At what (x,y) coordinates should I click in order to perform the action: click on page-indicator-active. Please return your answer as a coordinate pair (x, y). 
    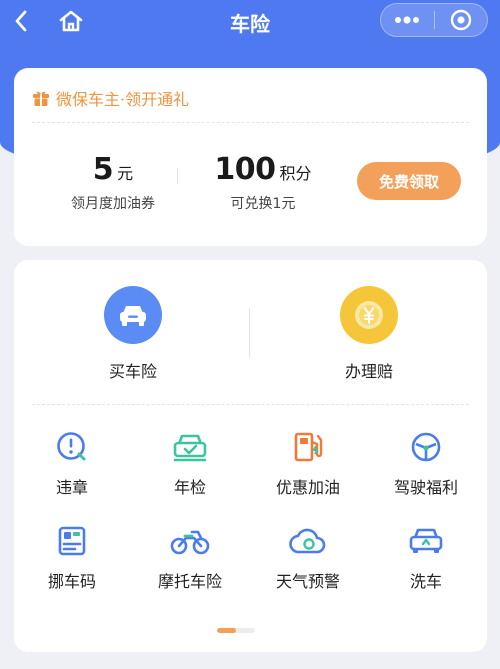
    Looking at the image, I should click on (226, 630).